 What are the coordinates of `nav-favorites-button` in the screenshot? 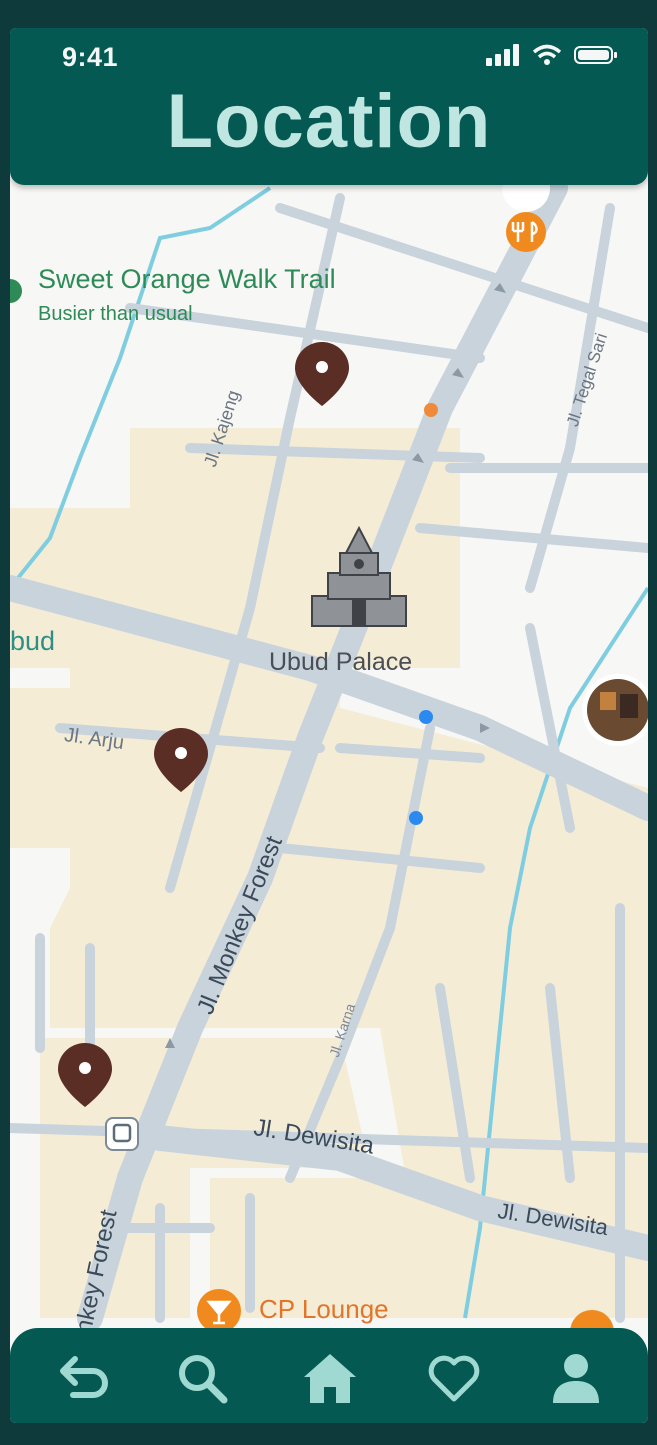 It's located at (454, 1378).